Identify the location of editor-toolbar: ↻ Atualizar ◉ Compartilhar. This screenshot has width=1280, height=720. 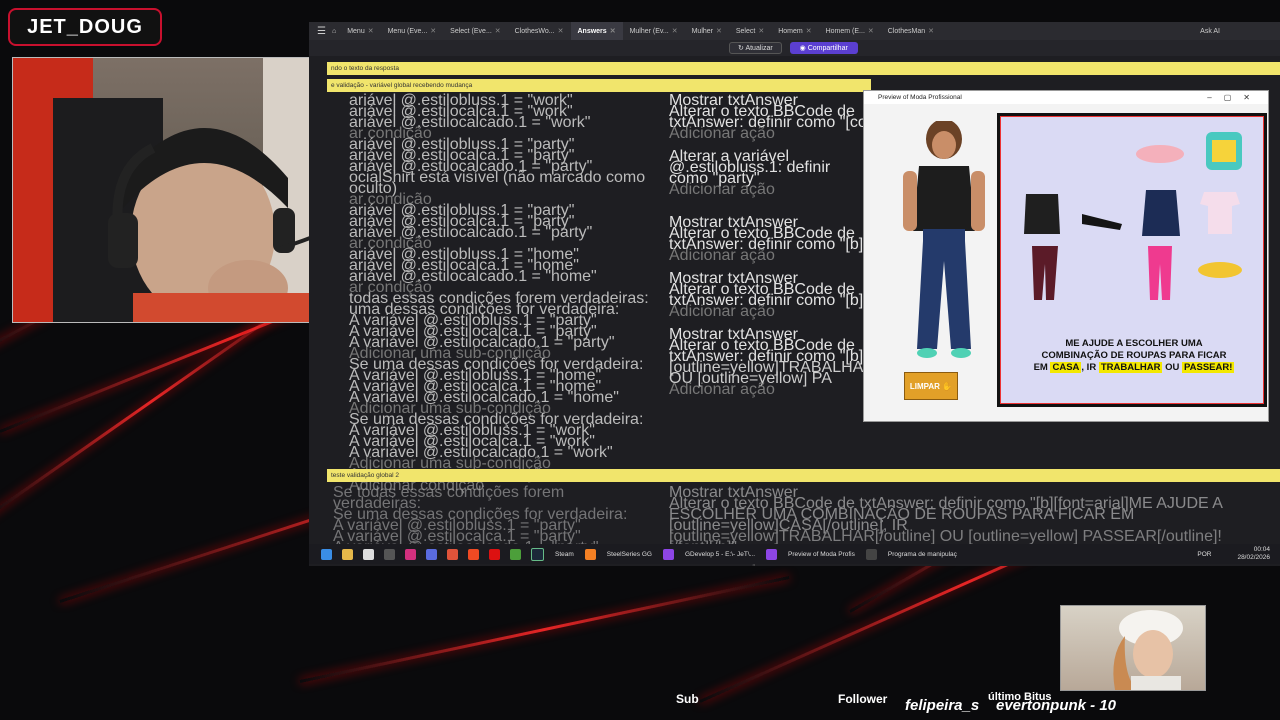
(794, 48).